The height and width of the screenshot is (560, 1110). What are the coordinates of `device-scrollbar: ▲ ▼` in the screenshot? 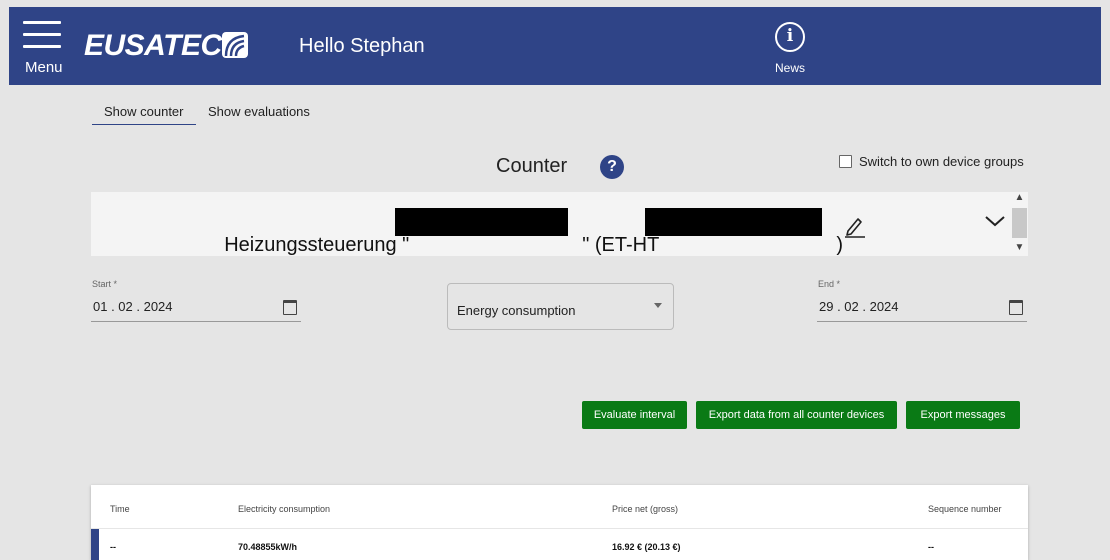 It's located at (1019, 224).